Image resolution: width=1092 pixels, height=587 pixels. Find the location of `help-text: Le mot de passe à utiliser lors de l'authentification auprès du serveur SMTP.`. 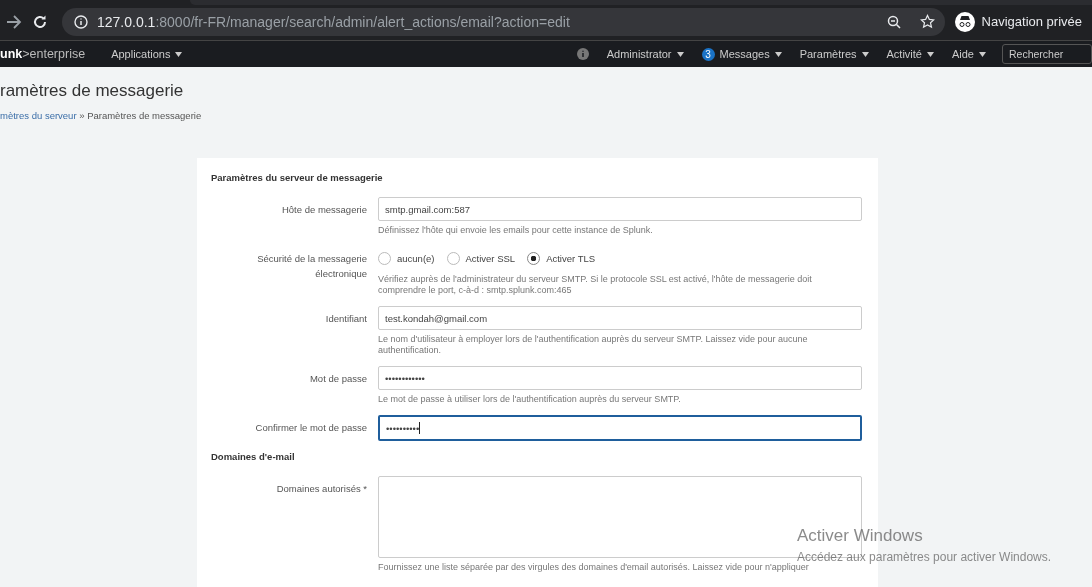

help-text: Le mot de passe à utiliser lors de l'authentification auprès du serveur SMTP. is located at coordinates (530, 399).